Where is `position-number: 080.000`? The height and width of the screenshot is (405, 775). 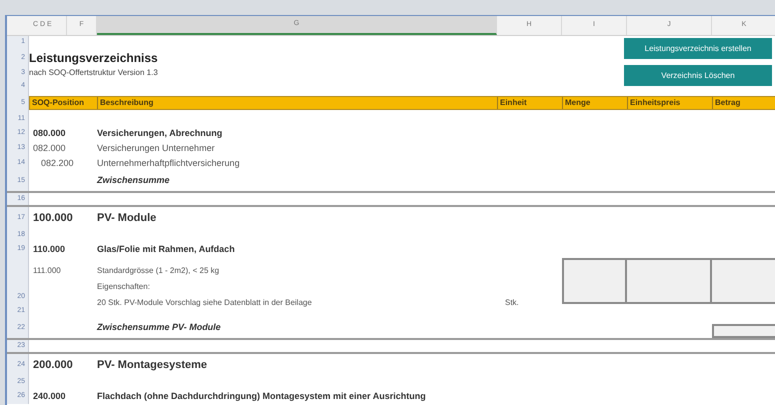
position-number: 080.000 is located at coordinates (49, 133).